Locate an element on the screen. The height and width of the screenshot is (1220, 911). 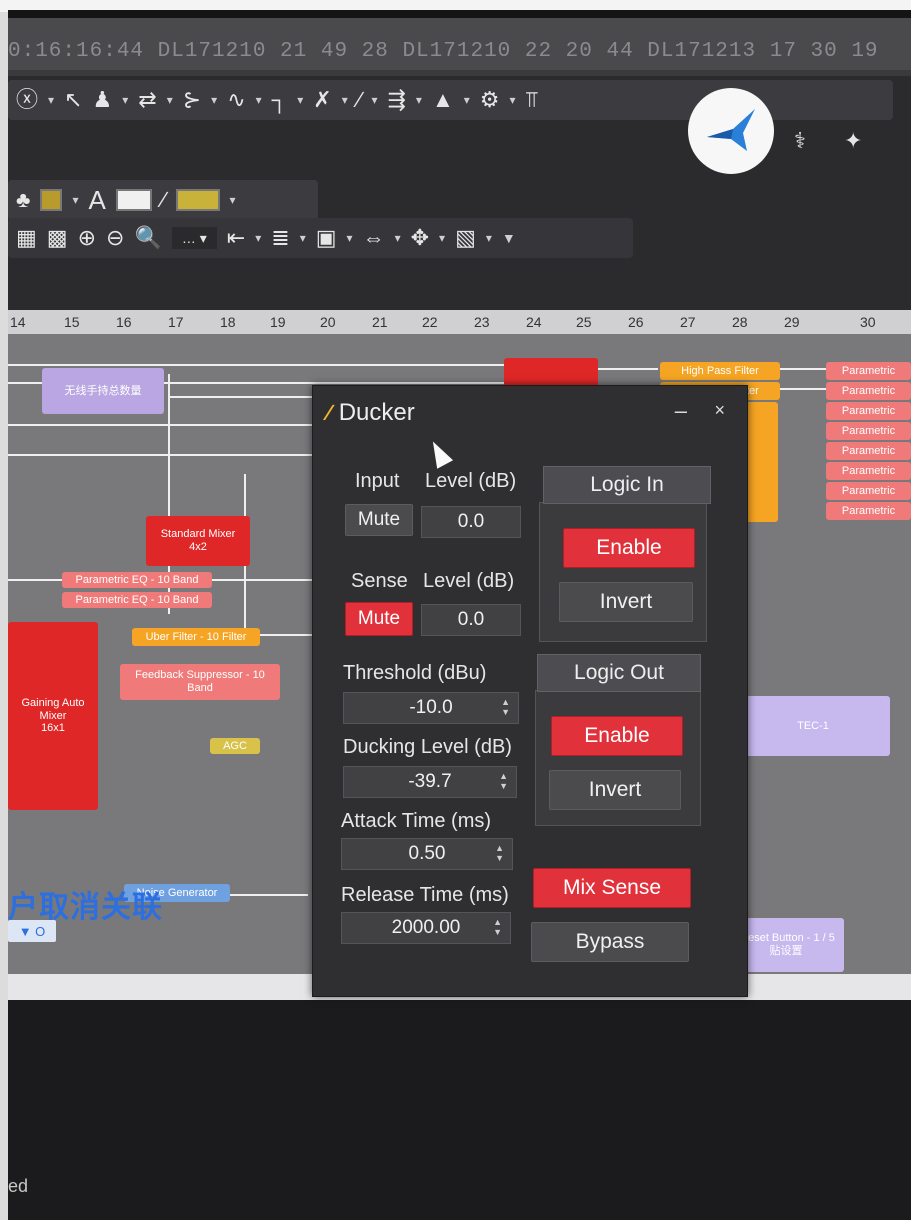
stethoscope-icon: ⚕ is located at coordinates (800, 141).